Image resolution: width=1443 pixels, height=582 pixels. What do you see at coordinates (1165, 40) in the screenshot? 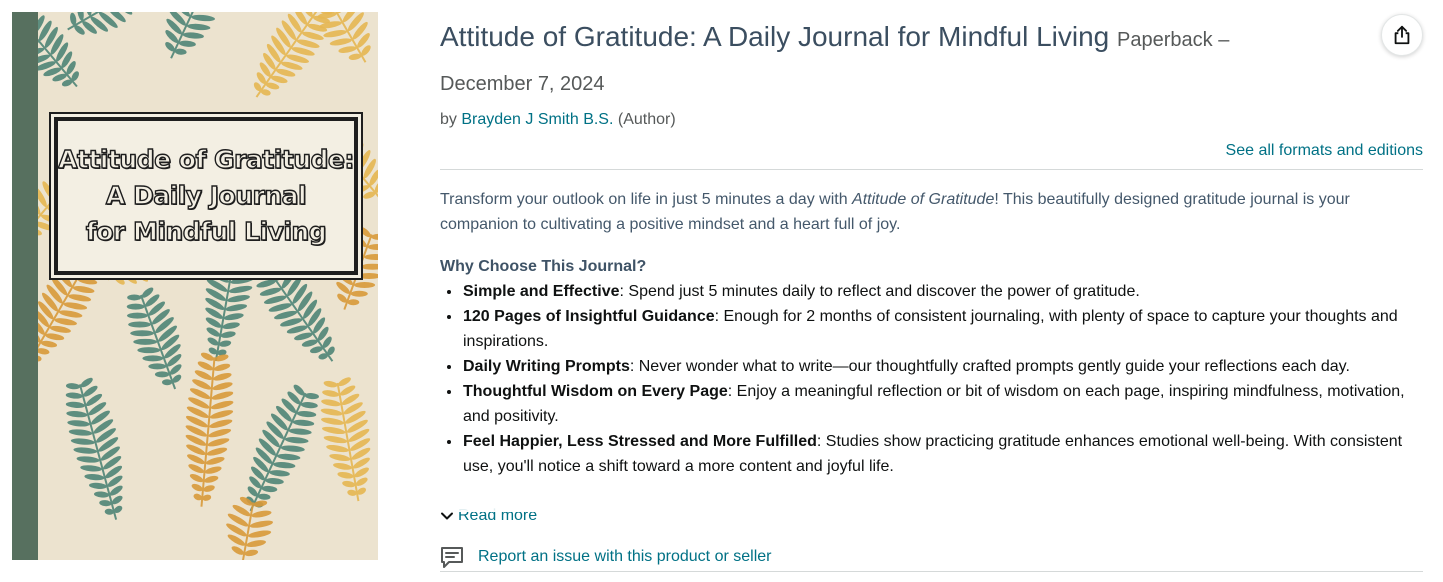
I see `format-label: Paperback` at bounding box center [1165, 40].